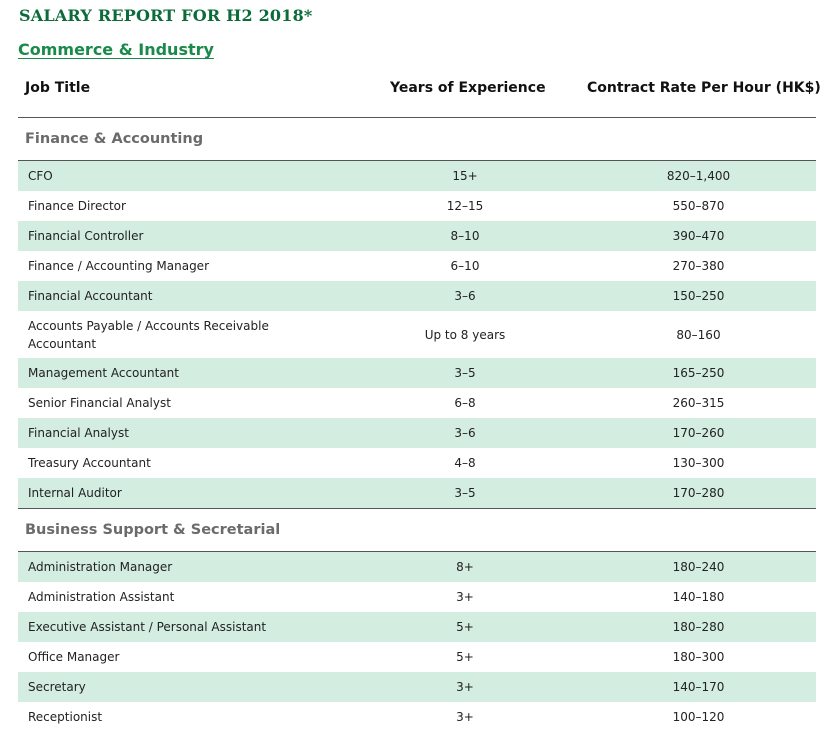 The width and height of the screenshot is (831, 752). Describe the element at coordinates (698, 334) in the screenshot. I see `rate-cell: 80–160` at that location.